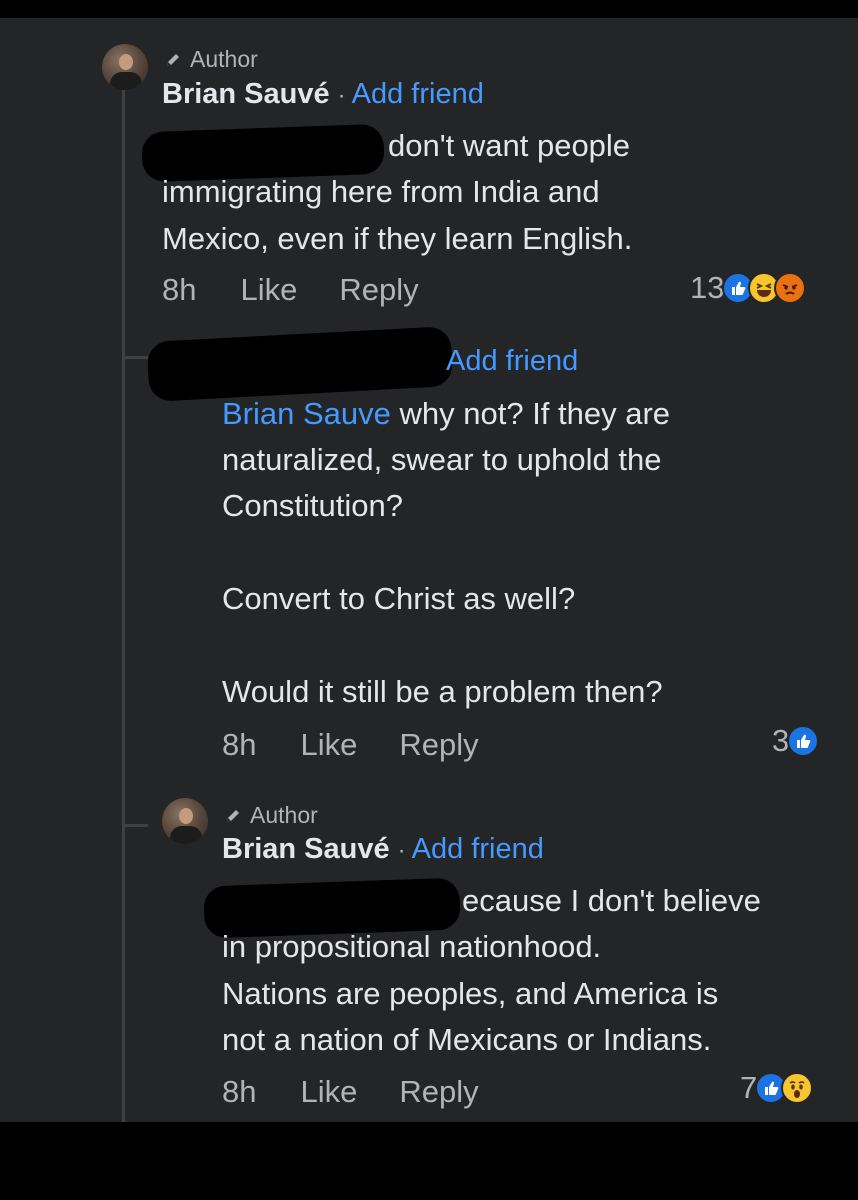  Describe the element at coordinates (797, 1088) in the screenshot. I see `wow-icon` at that location.